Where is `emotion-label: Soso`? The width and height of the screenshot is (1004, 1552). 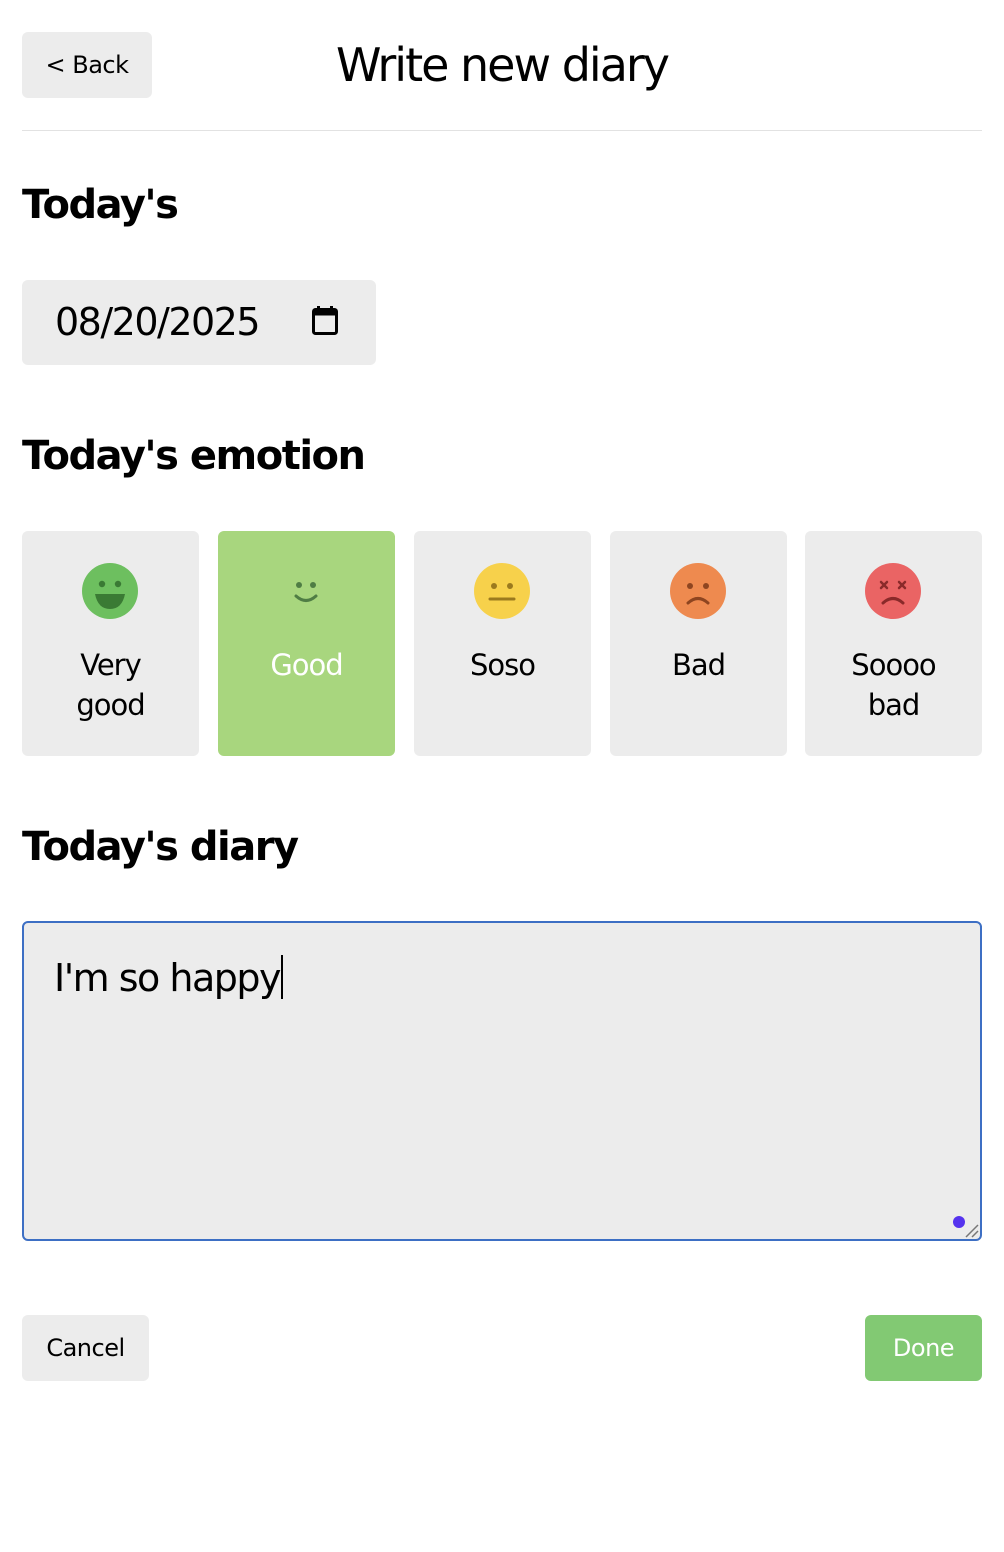 emotion-label: Soso is located at coordinates (502, 665).